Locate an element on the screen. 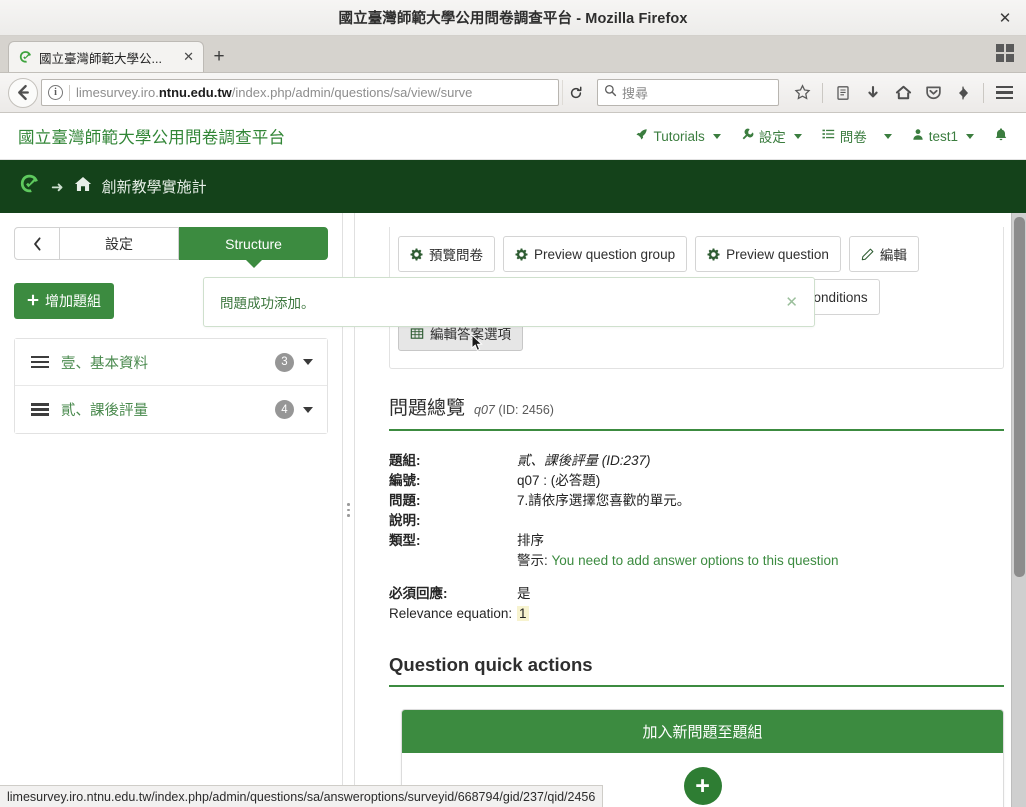 The width and height of the screenshot is (1026, 807). bell-icon is located at coordinates (1001, 136).